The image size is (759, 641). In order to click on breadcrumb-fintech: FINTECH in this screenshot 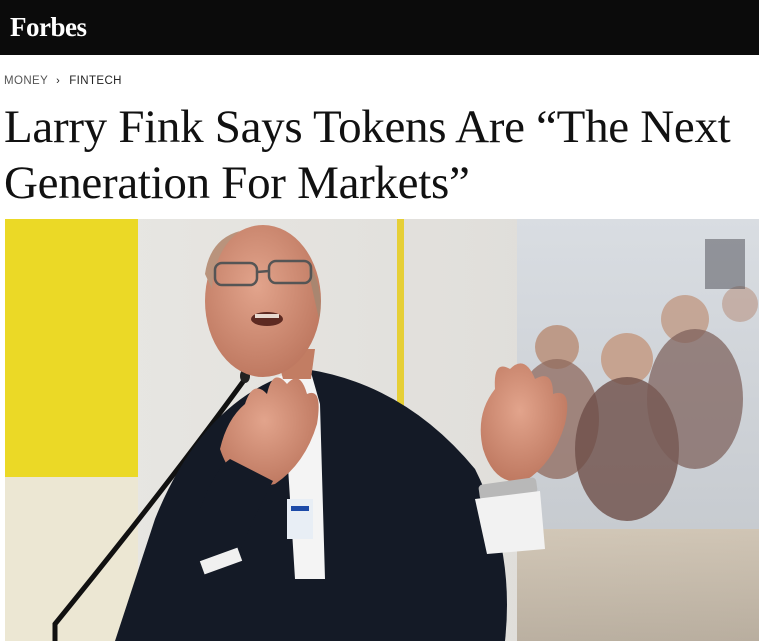, I will do `click(95, 81)`.